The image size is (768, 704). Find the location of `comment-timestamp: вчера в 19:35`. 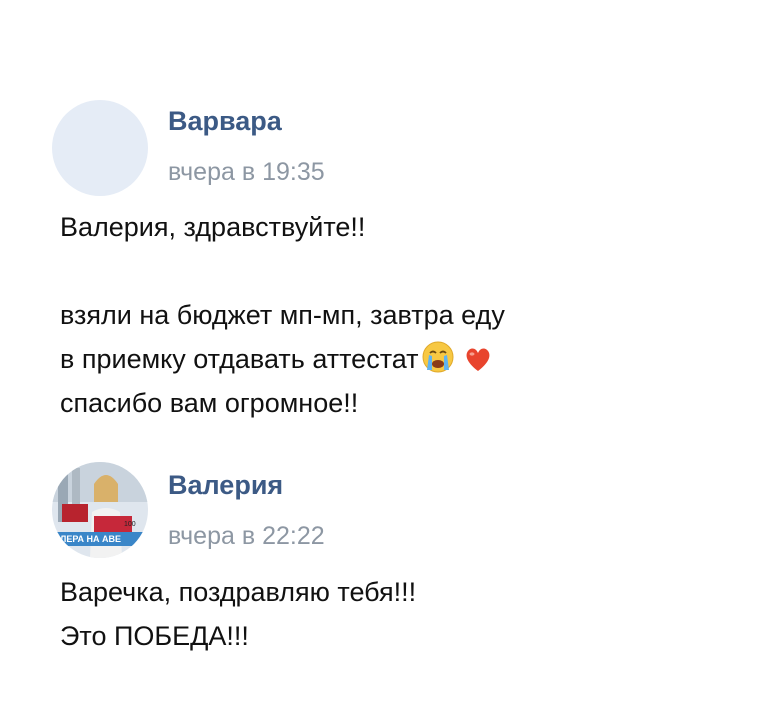

comment-timestamp: вчера в 19:35 is located at coordinates (246, 172).